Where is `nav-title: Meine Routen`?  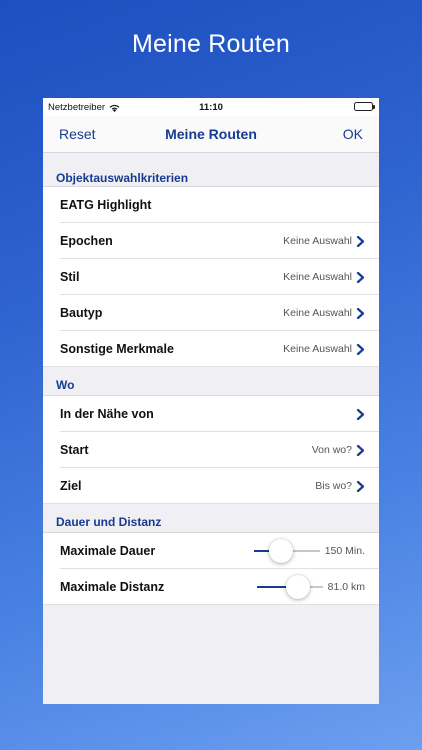
nav-title: Meine Routen is located at coordinates (211, 134).